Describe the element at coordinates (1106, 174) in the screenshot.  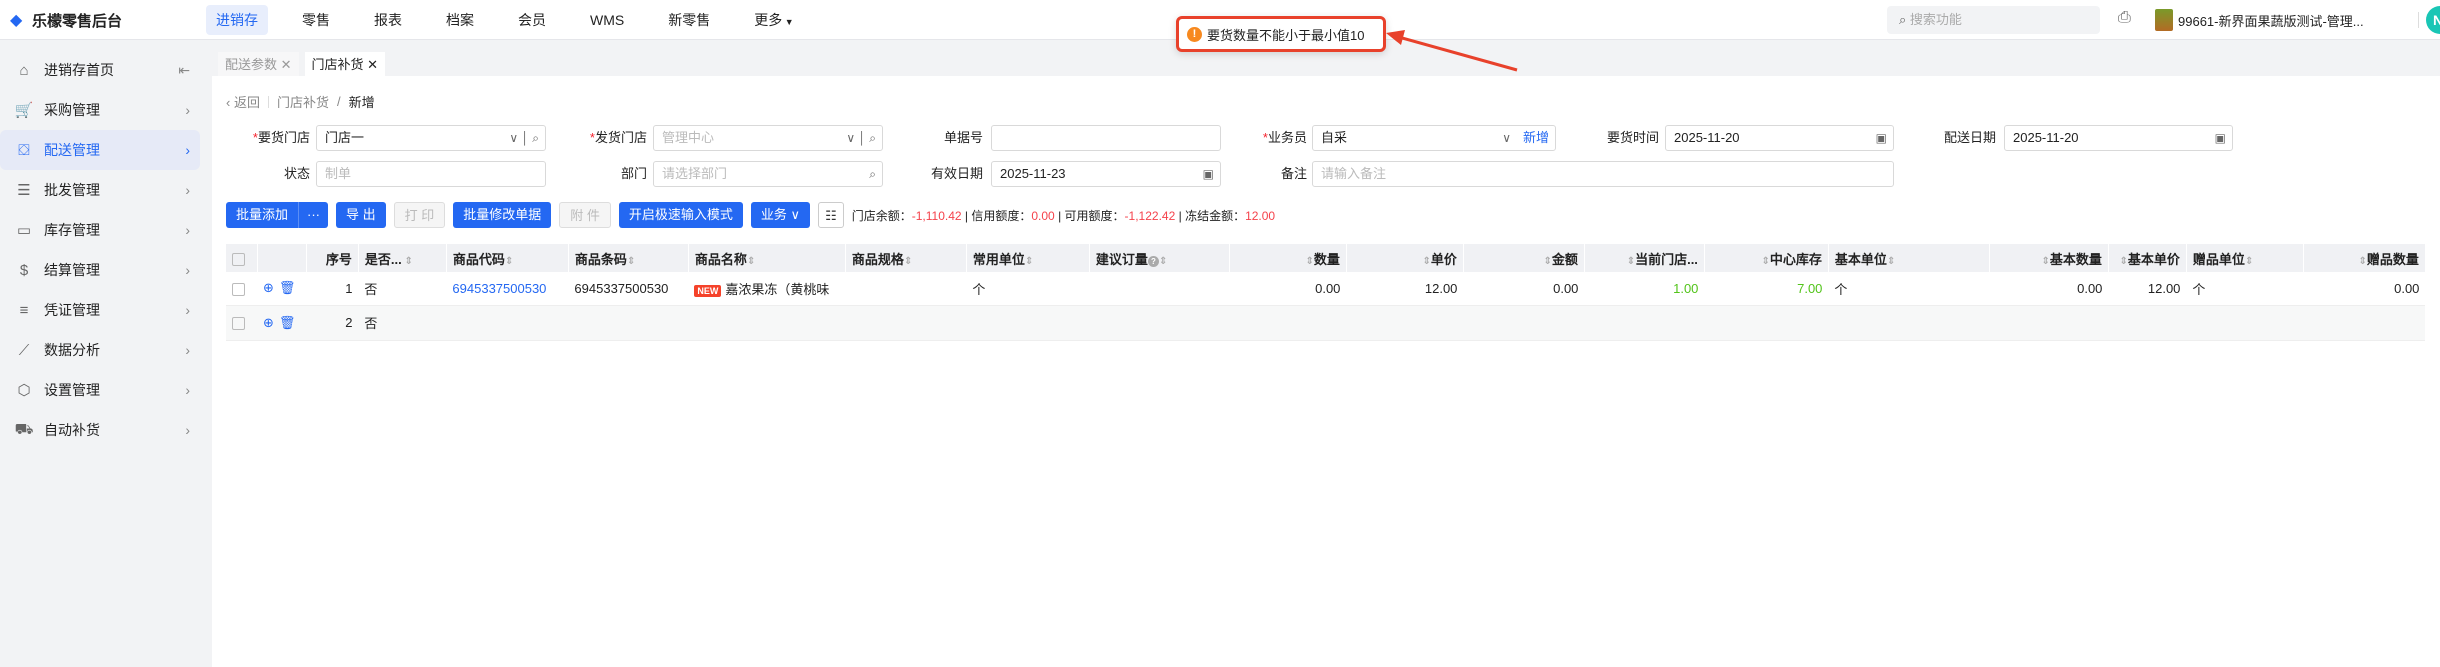
I see `valid-date-input: 2025-11-23 ▣` at that location.